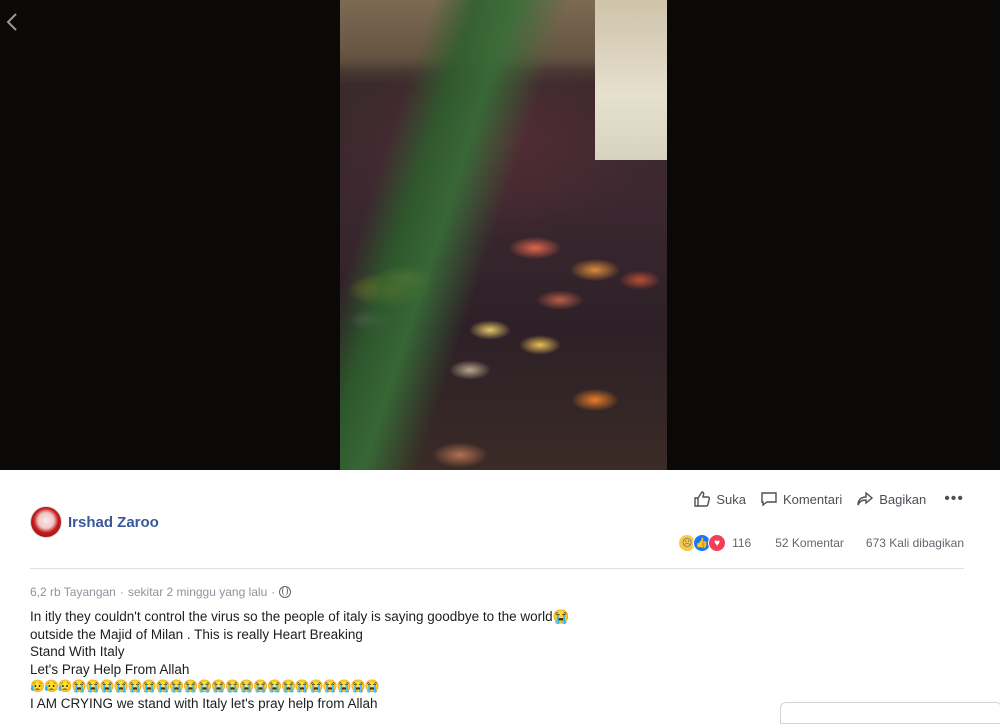  Describe the element at coordinates (903, 499) in the screenshot. I see `share-label: Bagikan` at that location.